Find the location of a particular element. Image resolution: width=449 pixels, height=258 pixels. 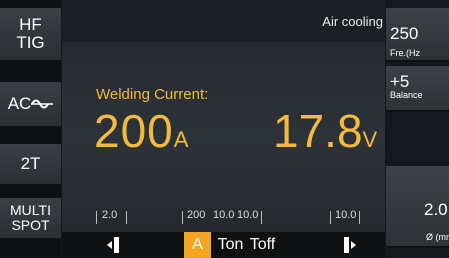

frequency-label: Fre.(Hz is located at coordinates (405, 53).